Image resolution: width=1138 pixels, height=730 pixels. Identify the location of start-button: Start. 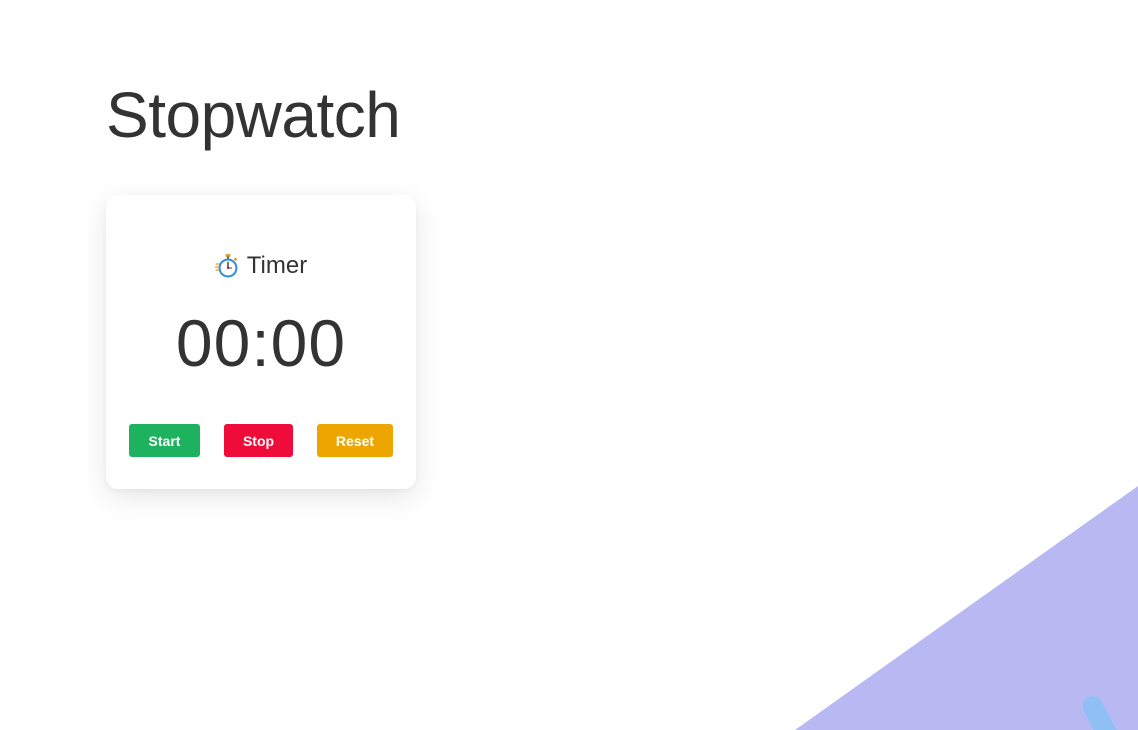
(164, 440).